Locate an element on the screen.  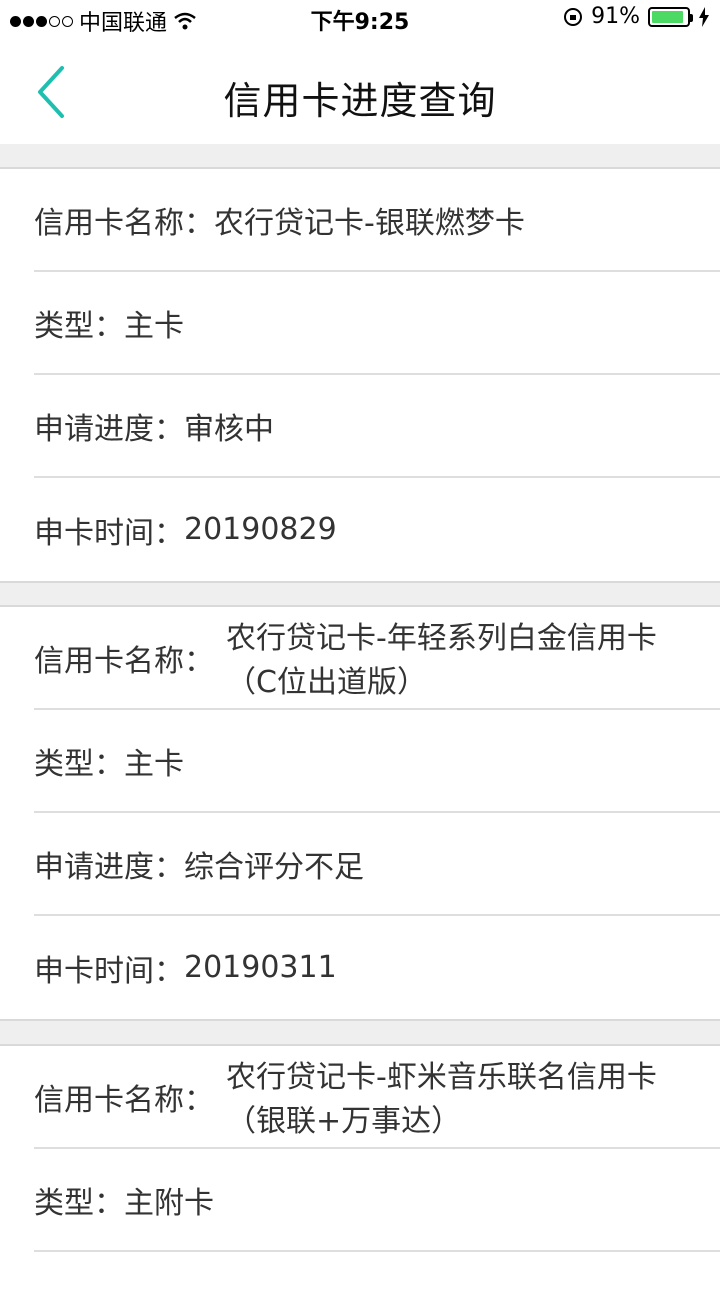
progress-row: 申请进度： 综合评分不足 is located at coordinates (377, 864).